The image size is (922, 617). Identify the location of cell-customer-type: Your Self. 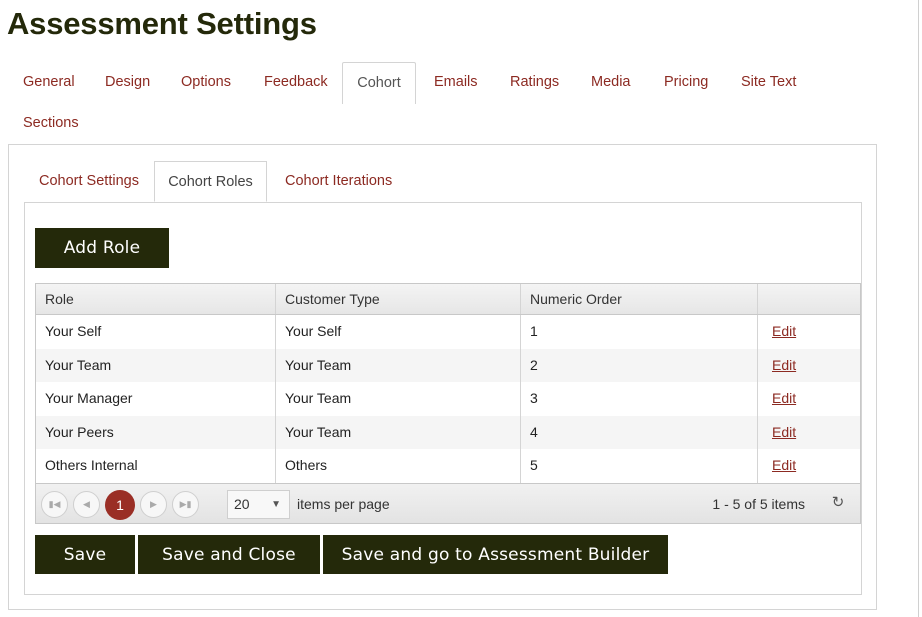
(398, 332).